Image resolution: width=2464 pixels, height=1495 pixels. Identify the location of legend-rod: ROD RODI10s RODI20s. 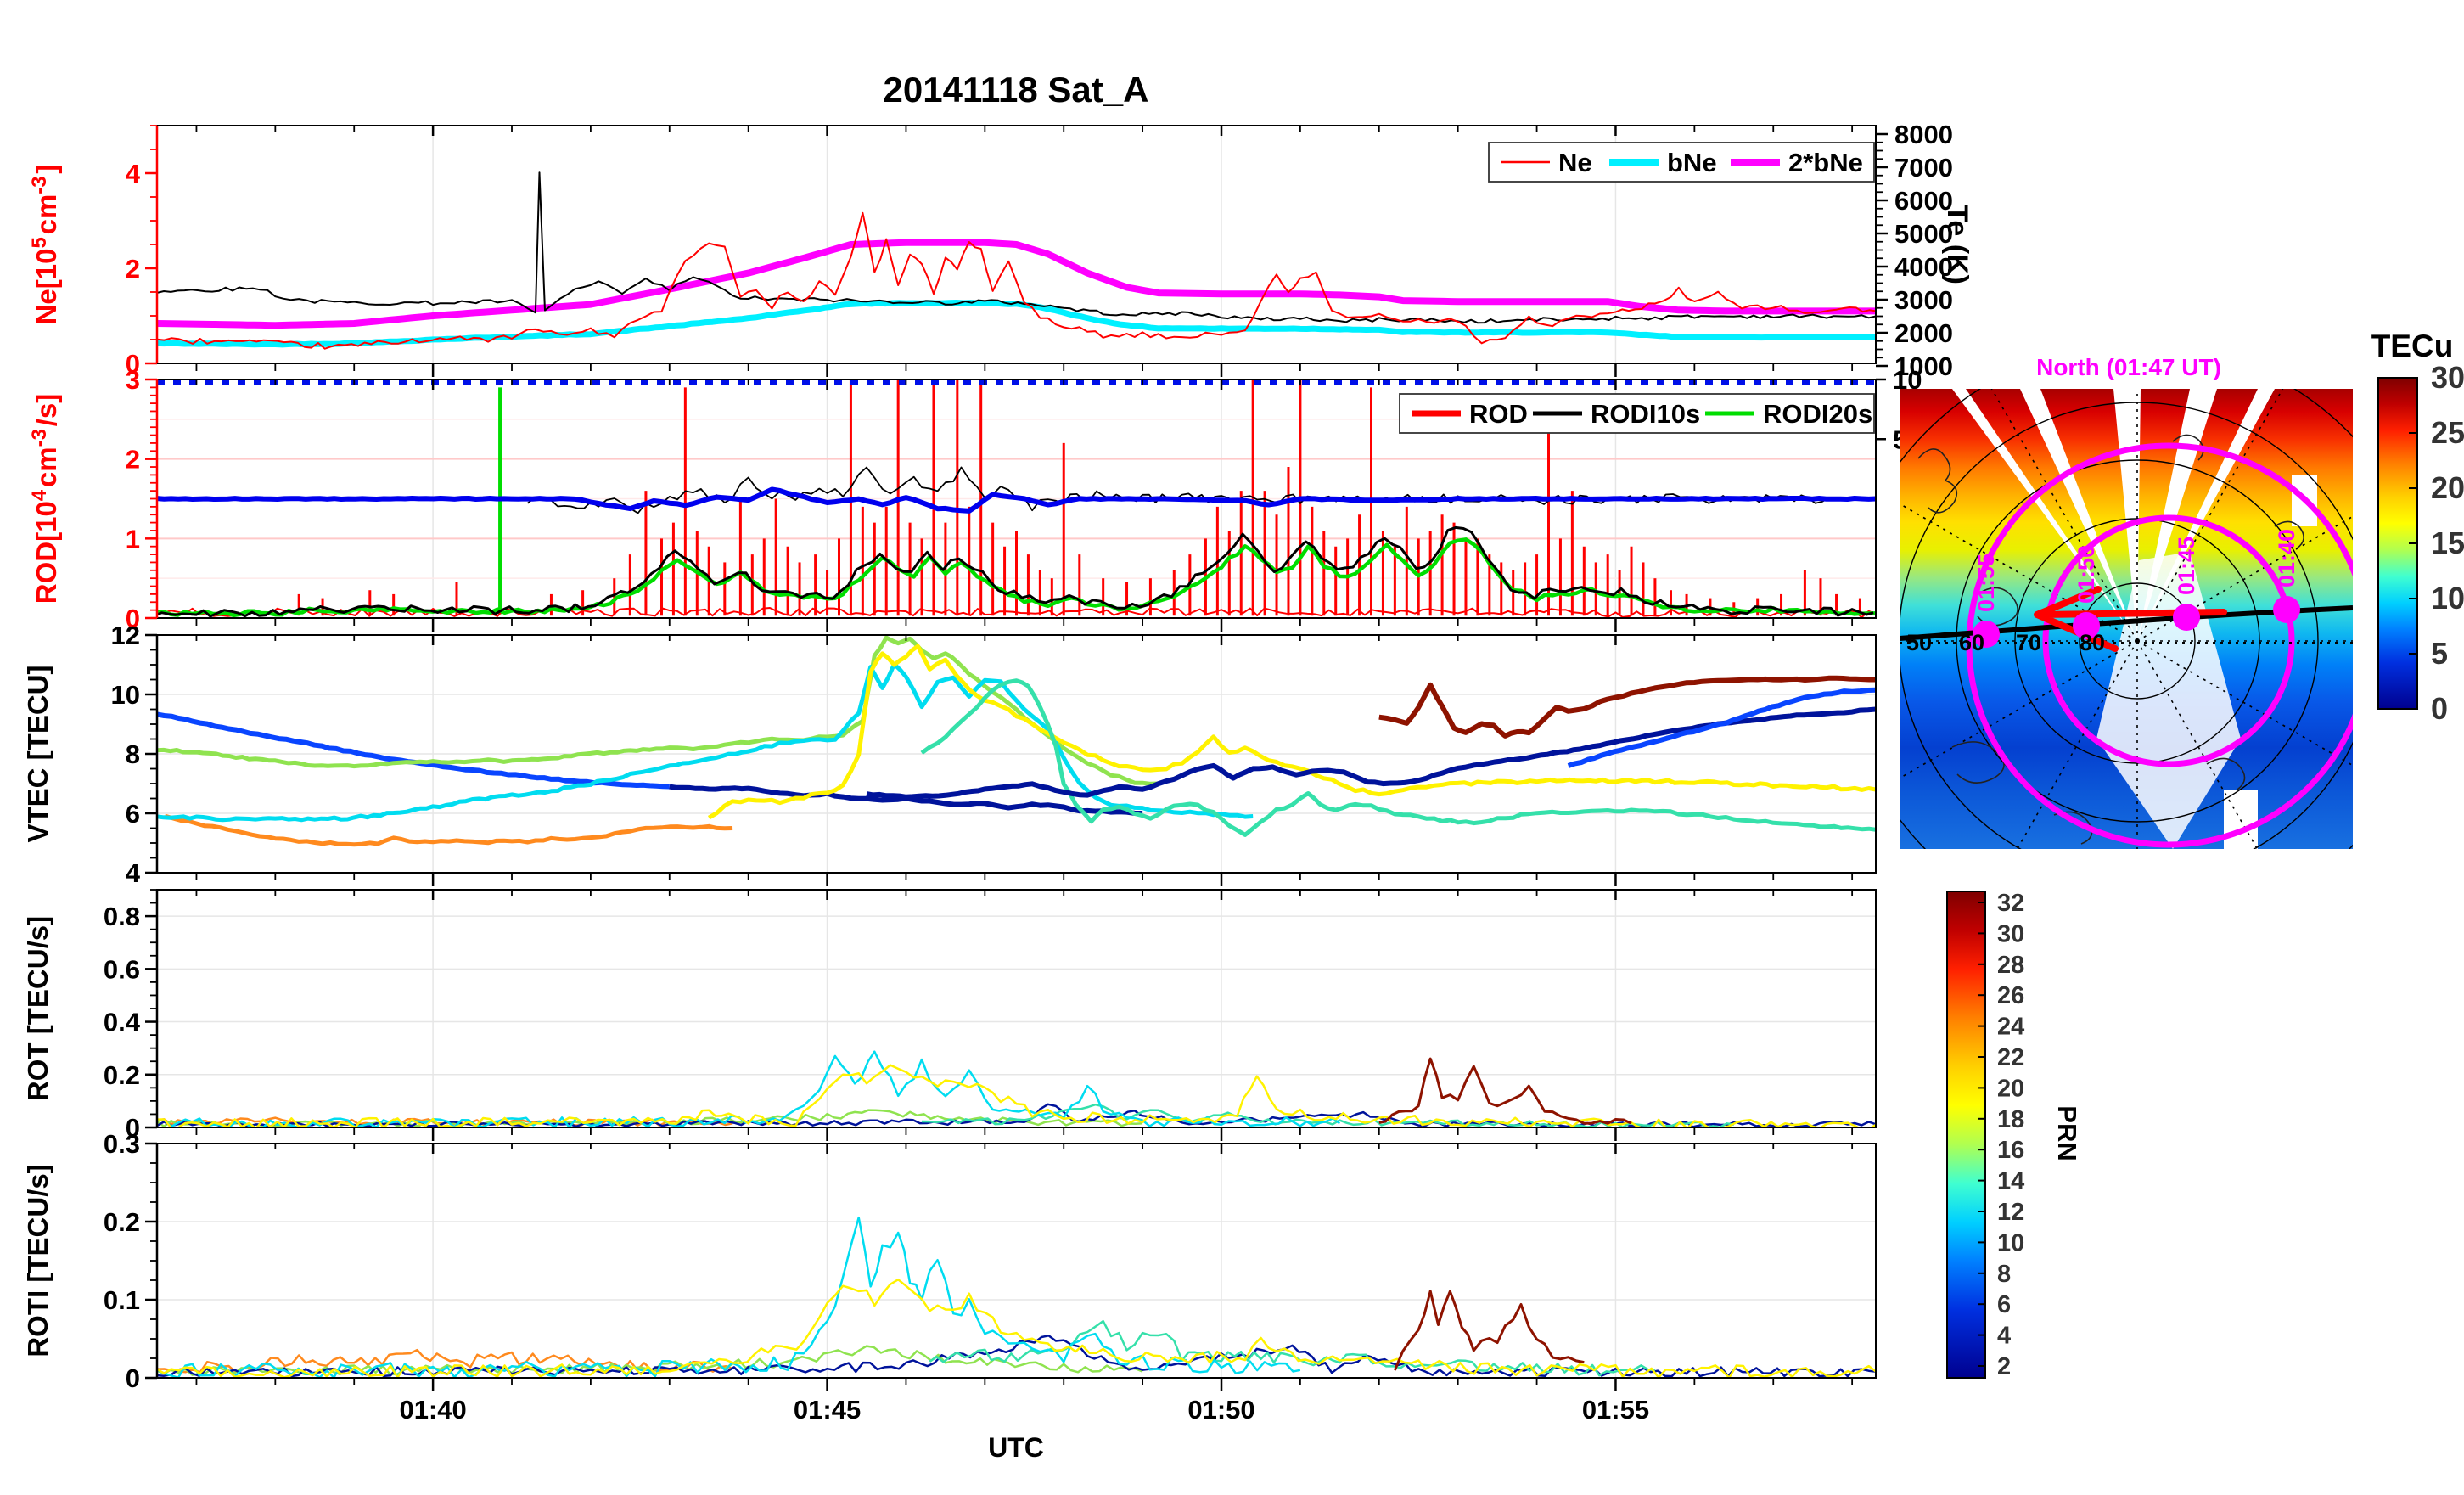
(1637, 413).